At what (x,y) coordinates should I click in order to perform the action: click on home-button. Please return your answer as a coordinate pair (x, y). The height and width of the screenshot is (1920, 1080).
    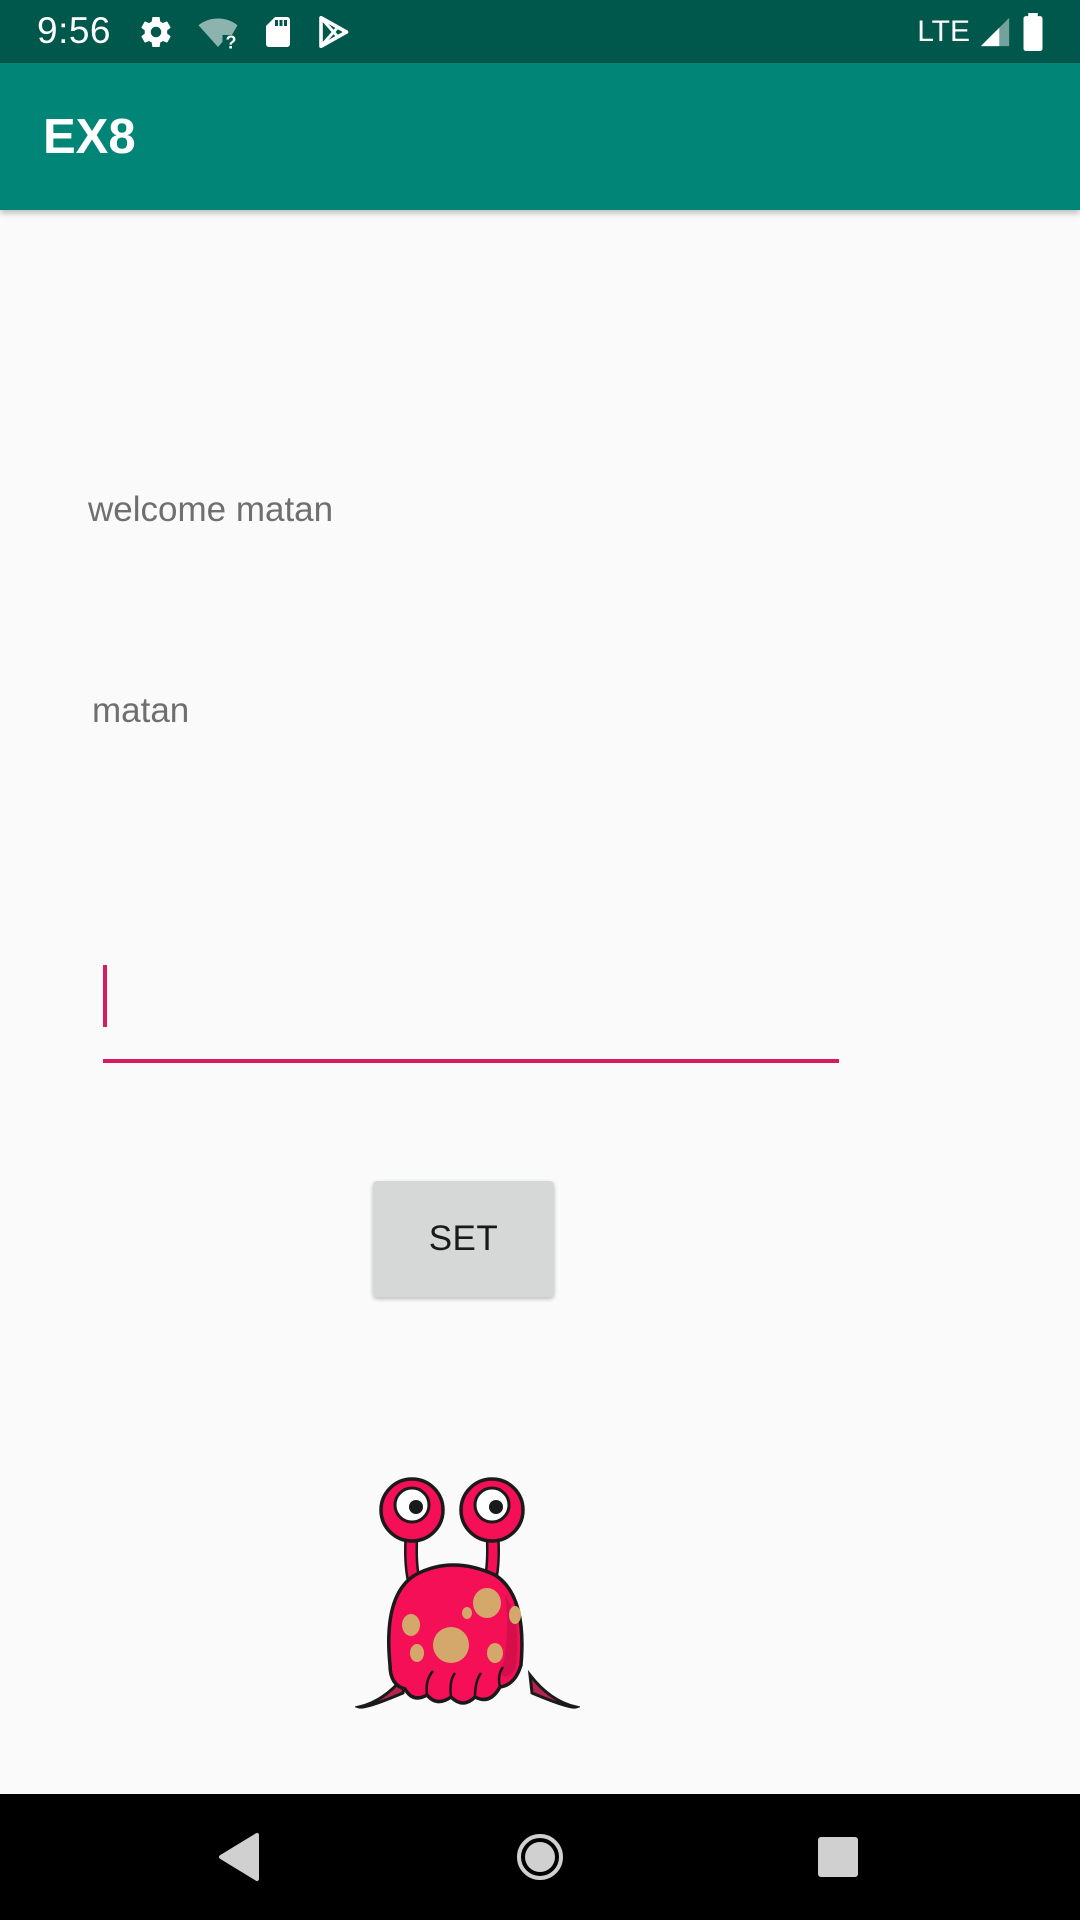
    Looking at the image, I should click on (540, 1857).